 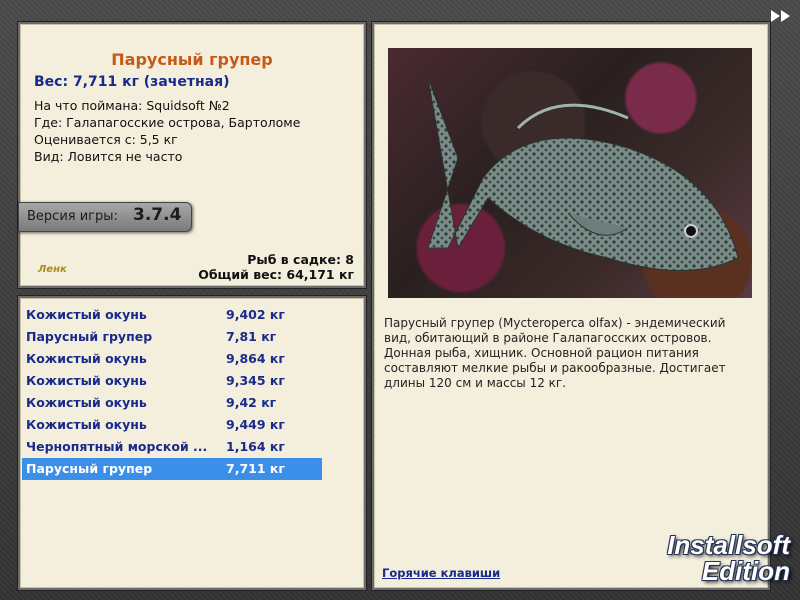 I want to click on caught-with: На что поймана: Squidsoft №2, so click(x=132, y=105).